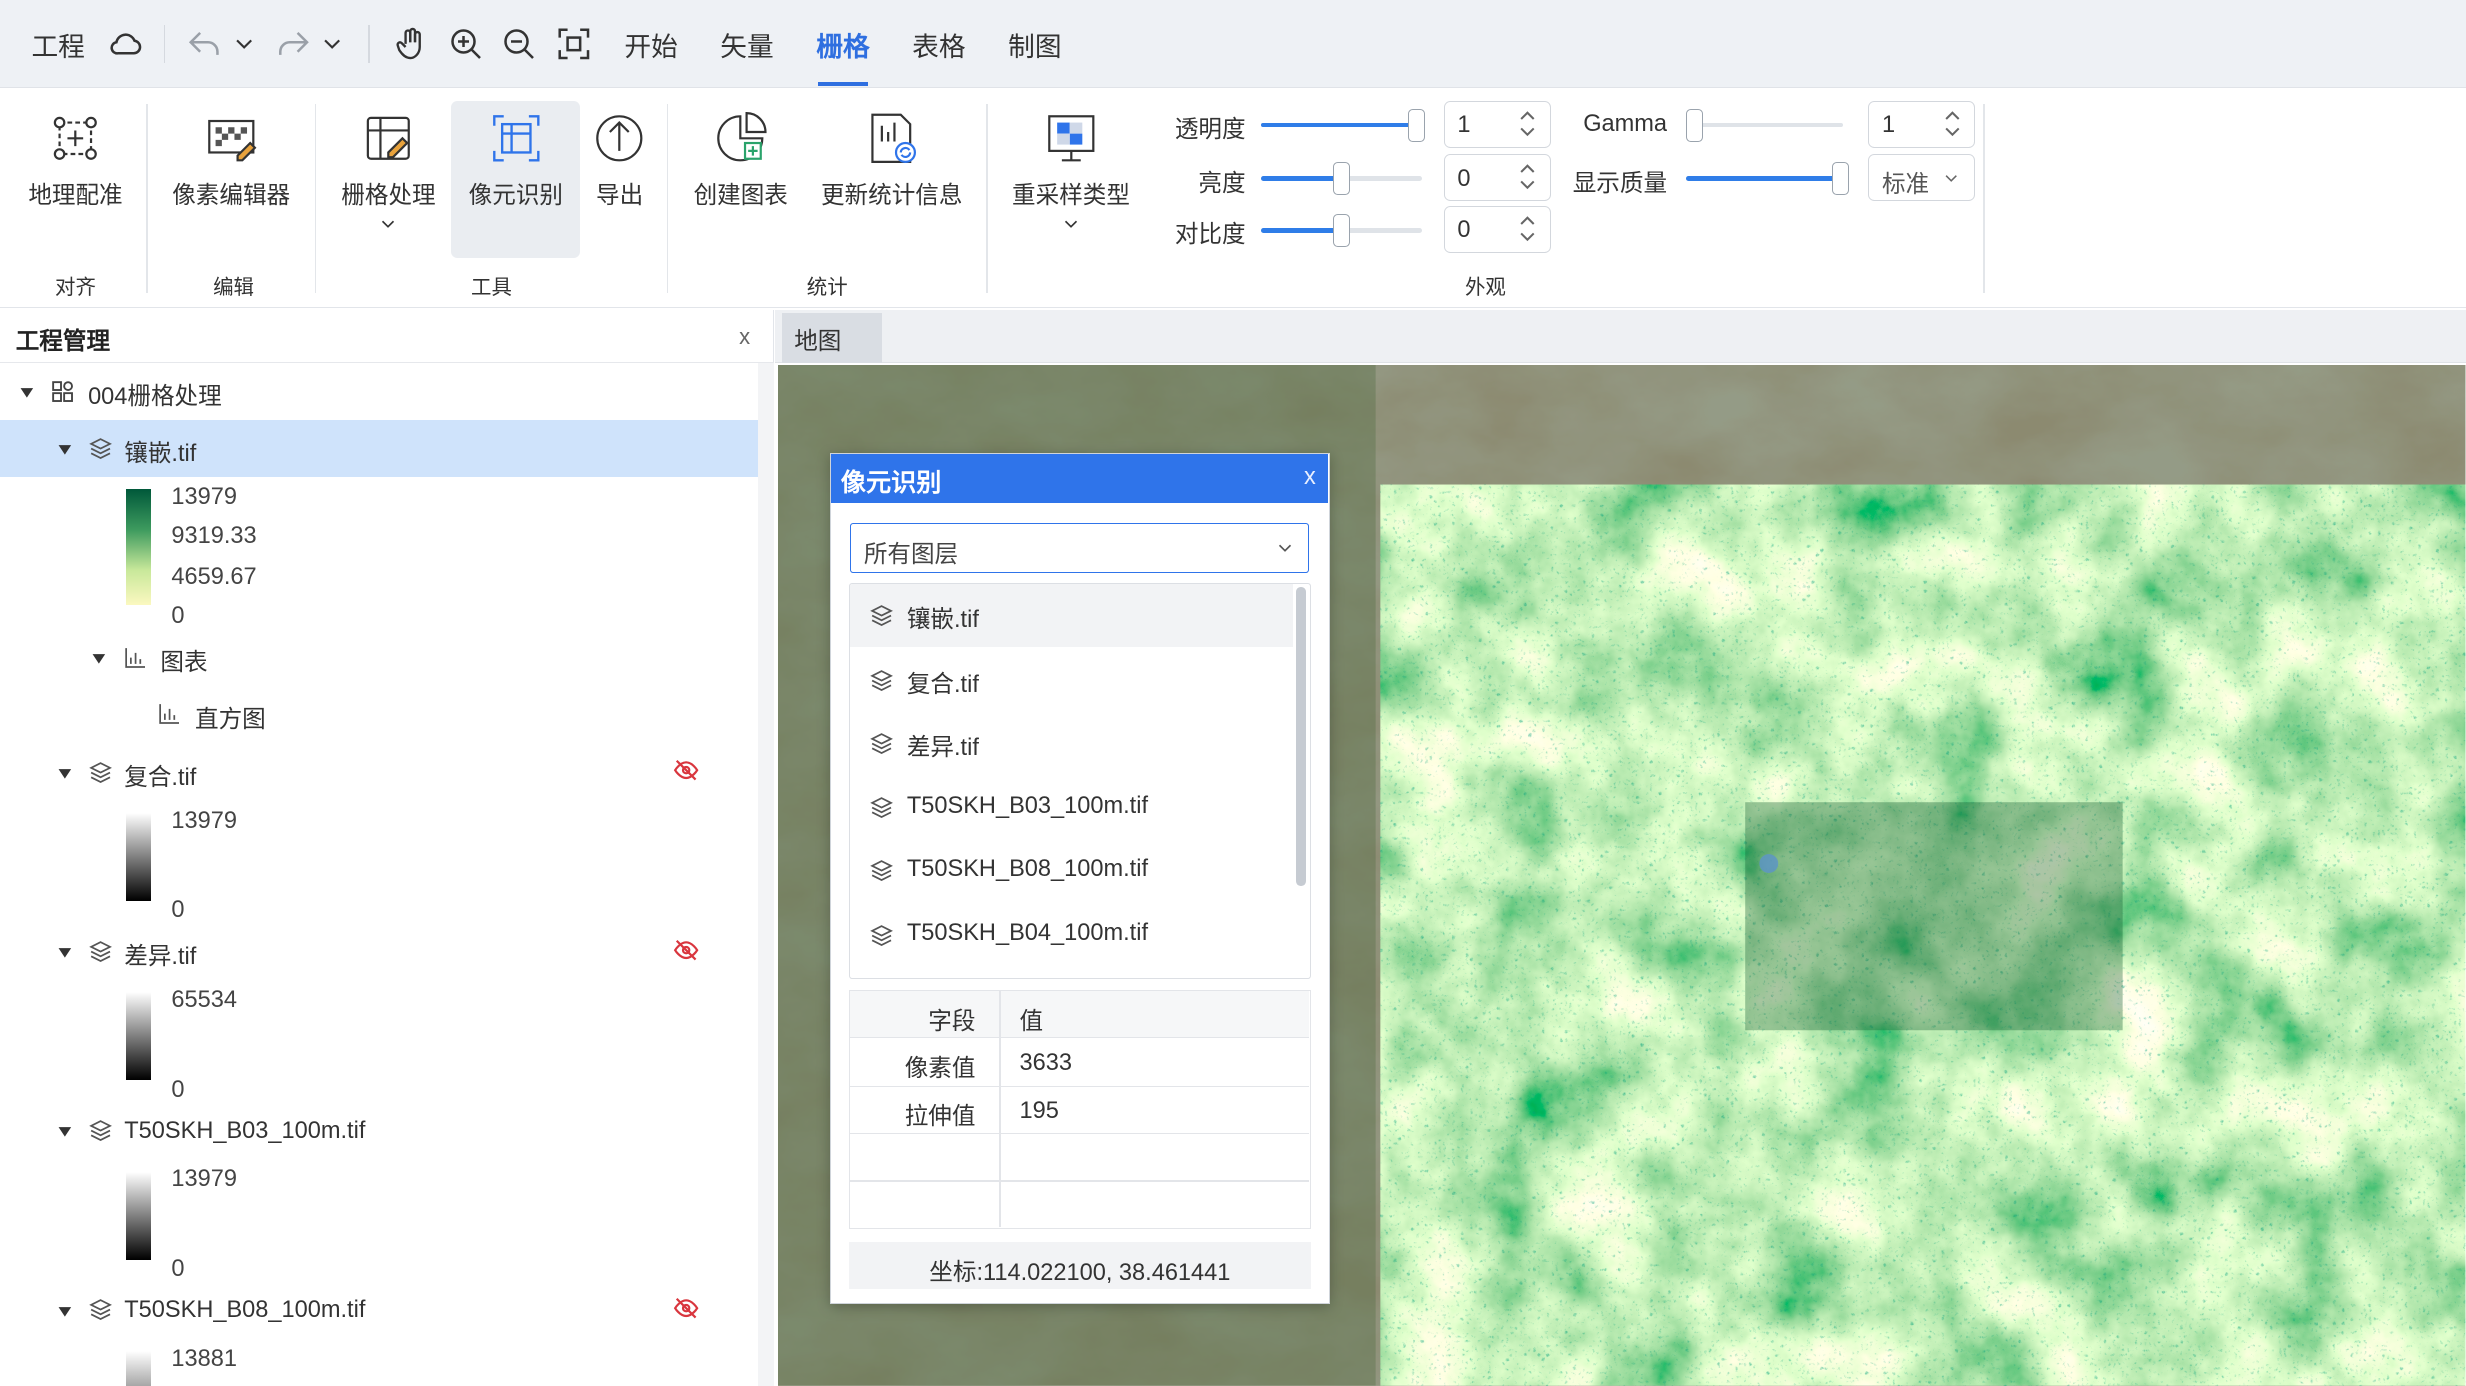 This screenshot has width=2466, height=1386. I want to click on pixel-identify-label: 像元识别, so click(515, 195).